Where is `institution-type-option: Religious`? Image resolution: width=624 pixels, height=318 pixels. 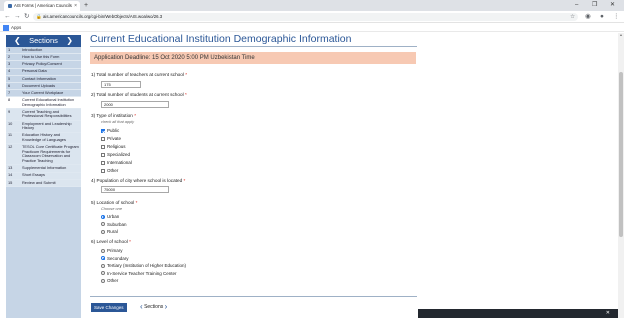
institution-type-option: Religious is located at coordinates (113, 146).